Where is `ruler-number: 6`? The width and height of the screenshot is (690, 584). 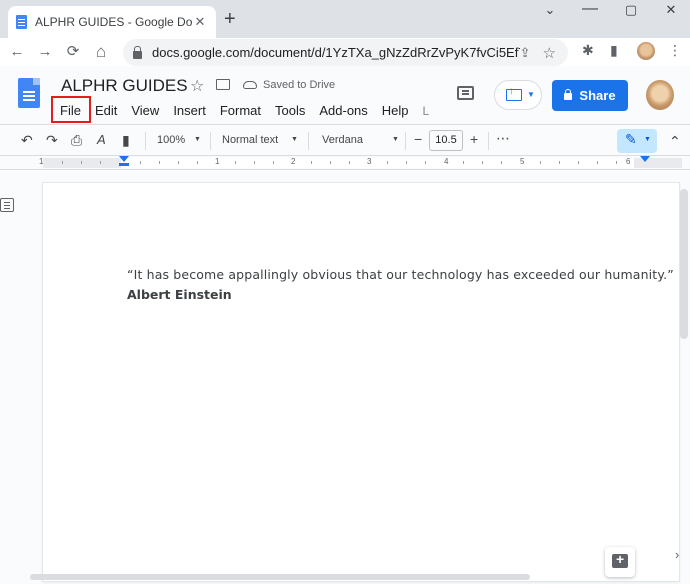
ruler-number: 6 is located at coordinates (628, 161).